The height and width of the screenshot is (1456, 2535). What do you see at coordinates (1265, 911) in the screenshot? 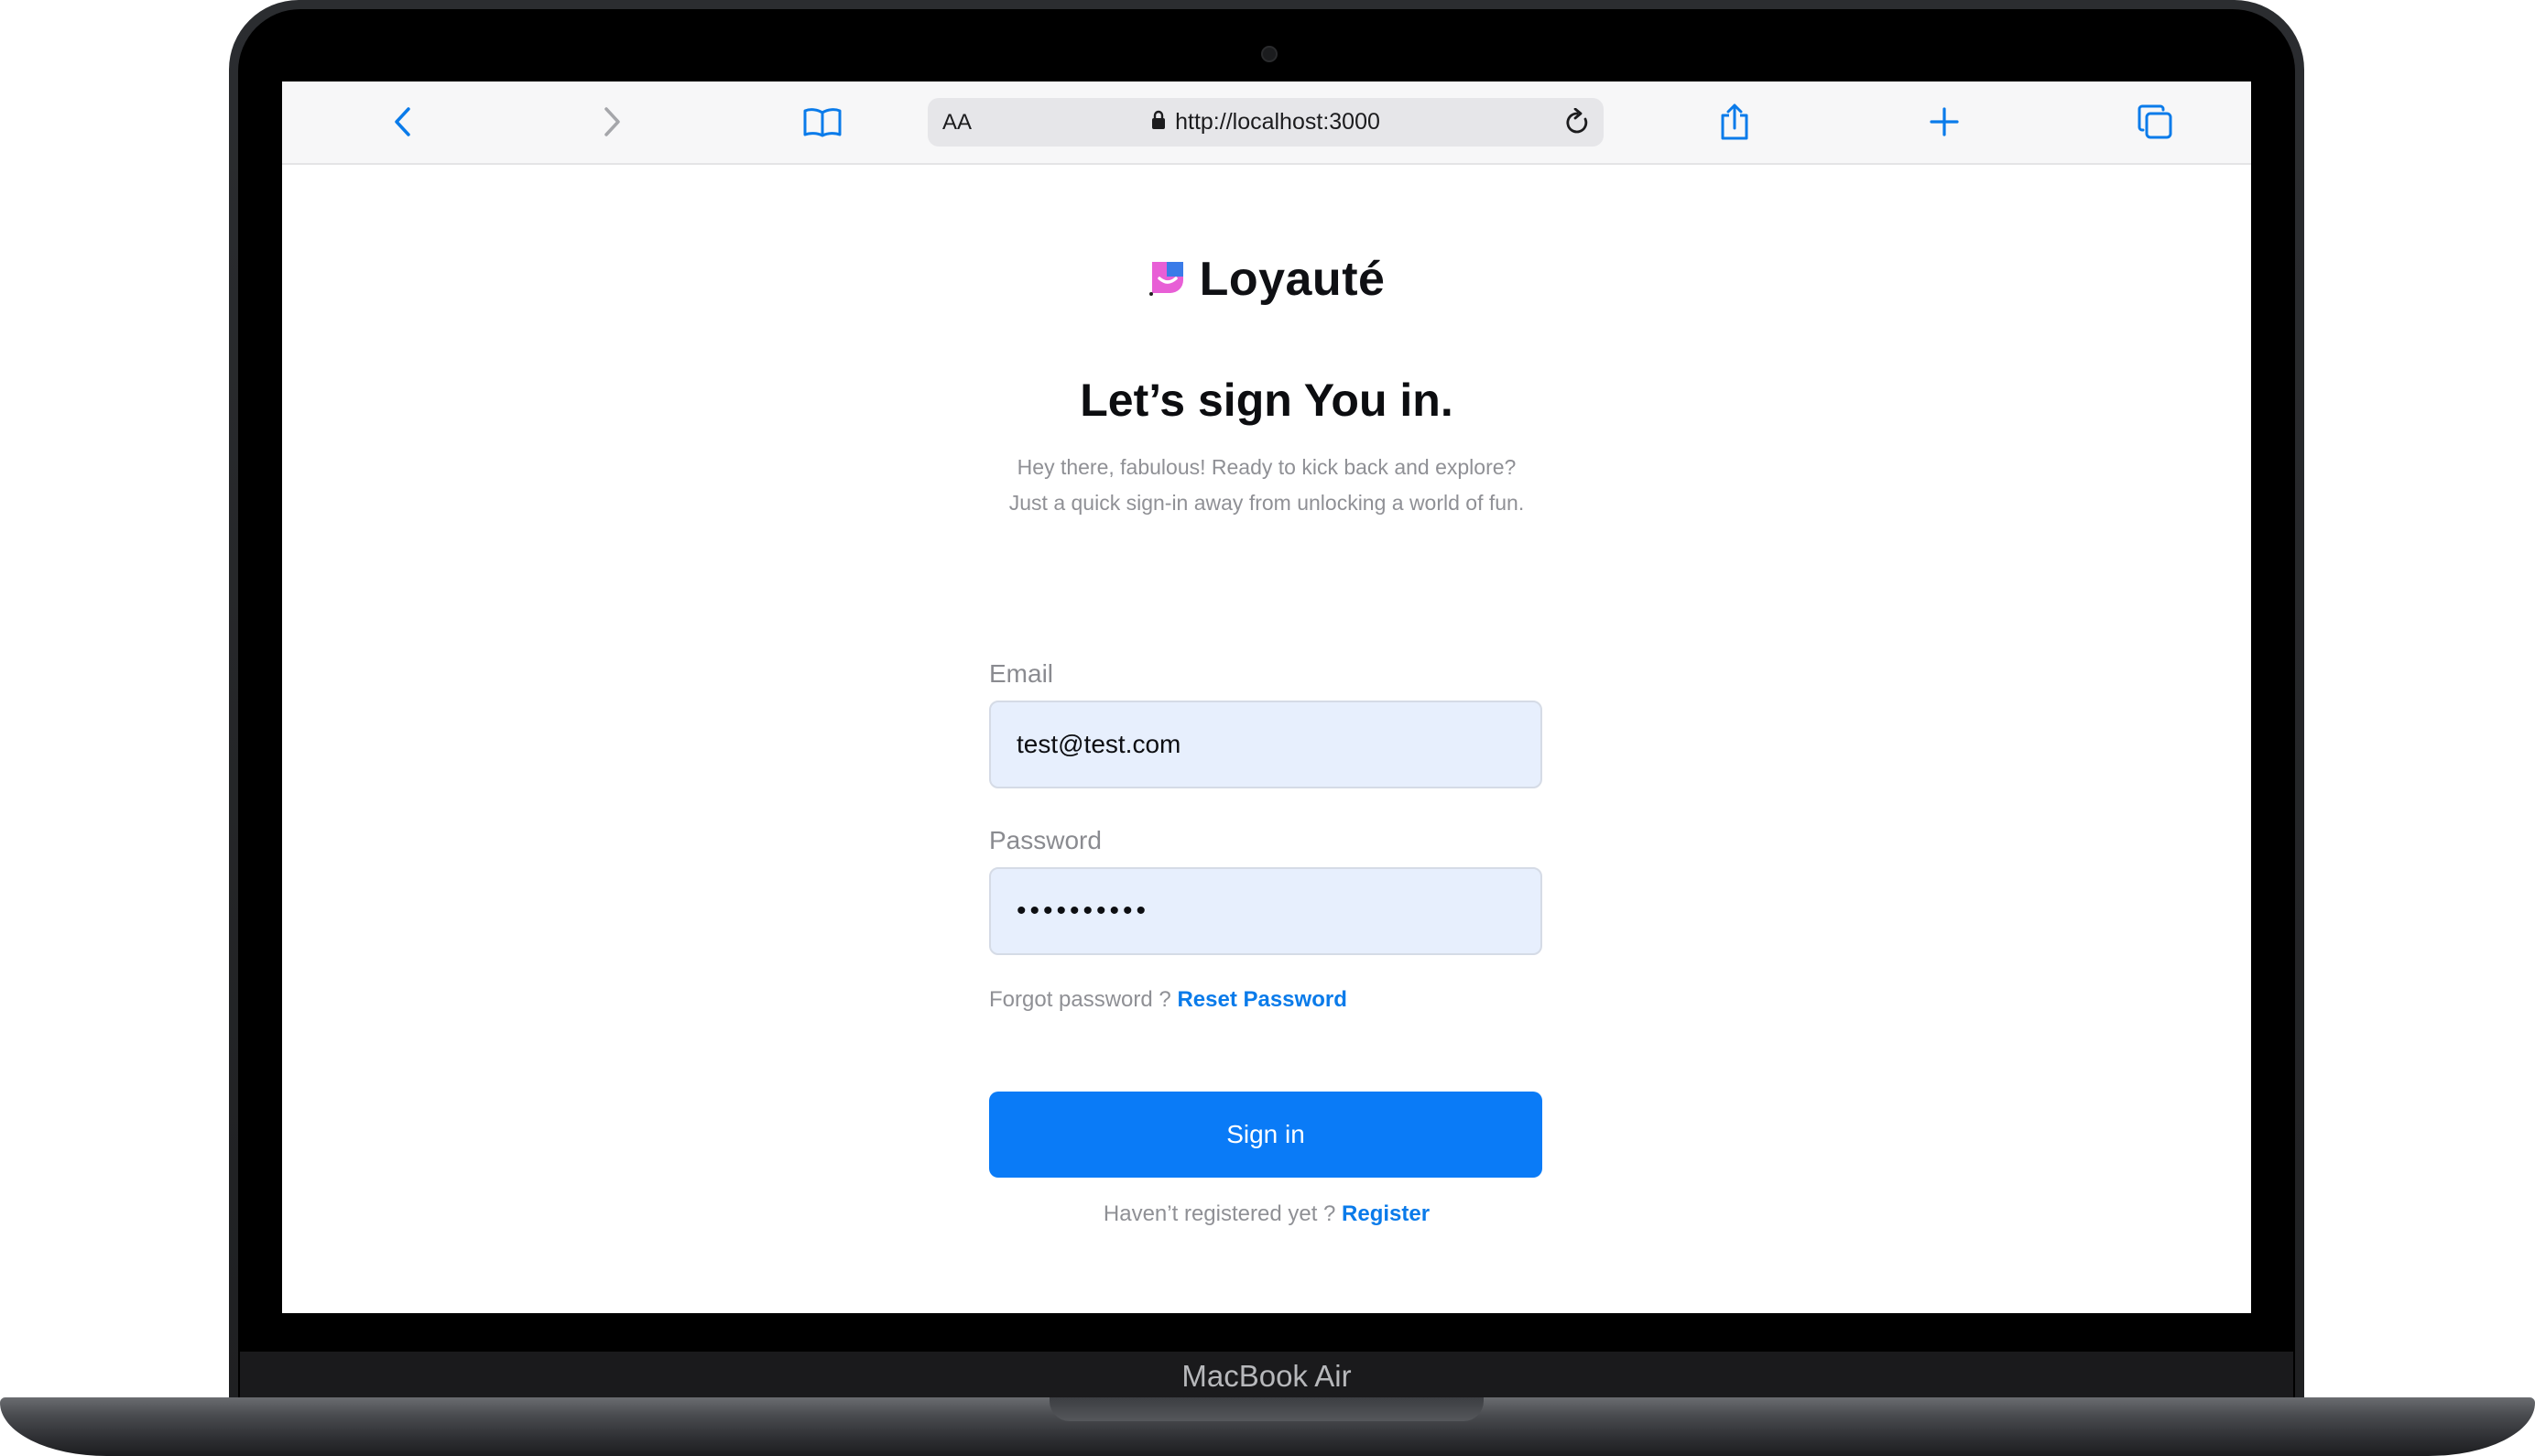
I see `password-field: ••••••••••` at bounding box center [1265, 911].